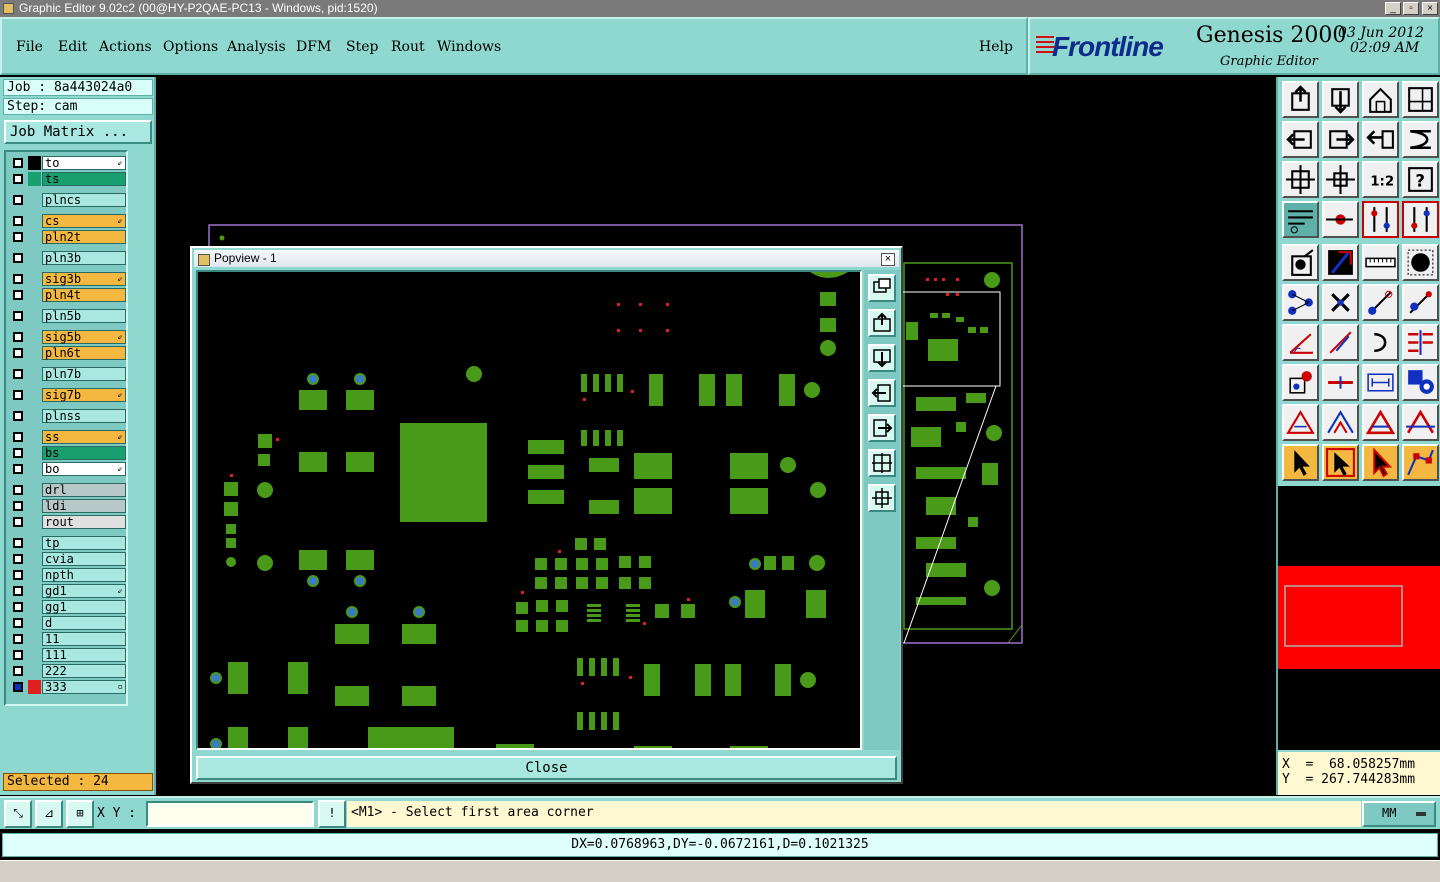  Describe the element at coordinates (1380, 179) in the screenshot. I see `scale-icon: 1:2` at that location.